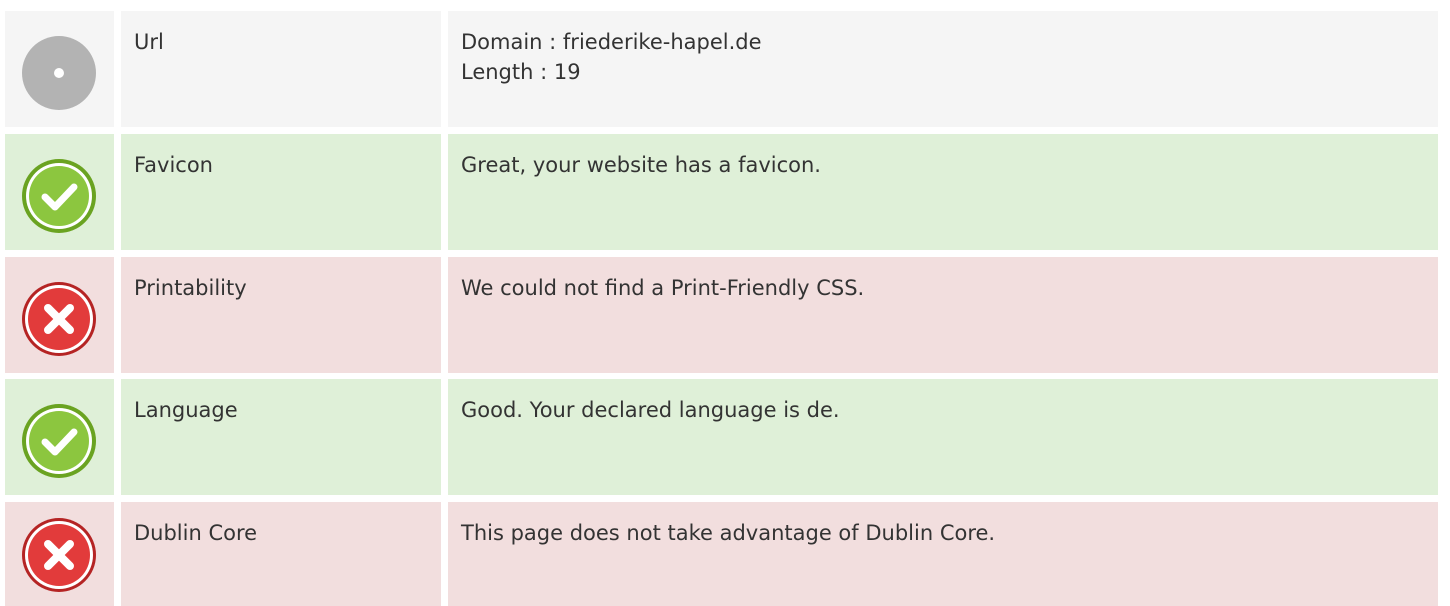 The height and width of the screenshot is (606, 1450). What do you see at coordinates (196, 533) in the screenshot?
I see `check-name: Dublin Core` at bounding box center [196, 533].